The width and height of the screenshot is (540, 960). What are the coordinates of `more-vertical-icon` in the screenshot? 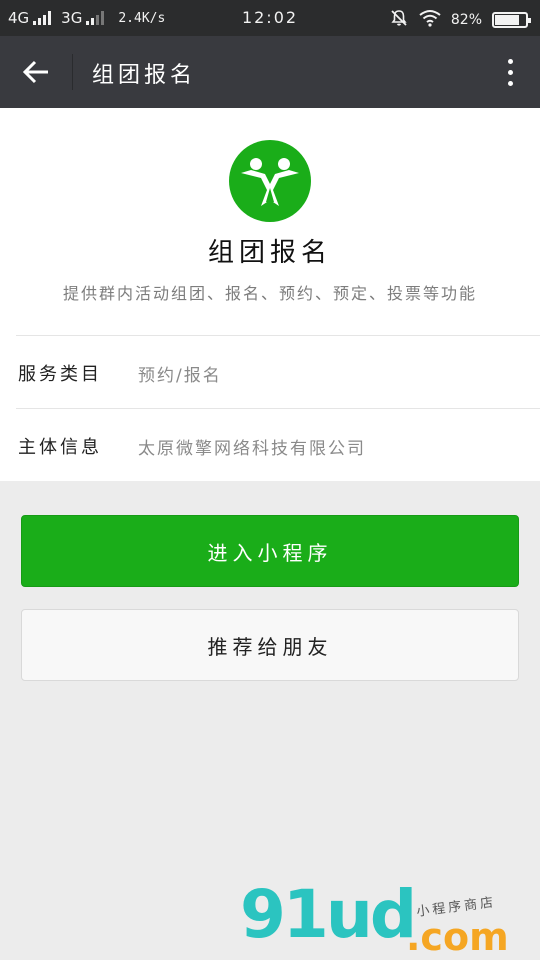 It's located at (510, 61).